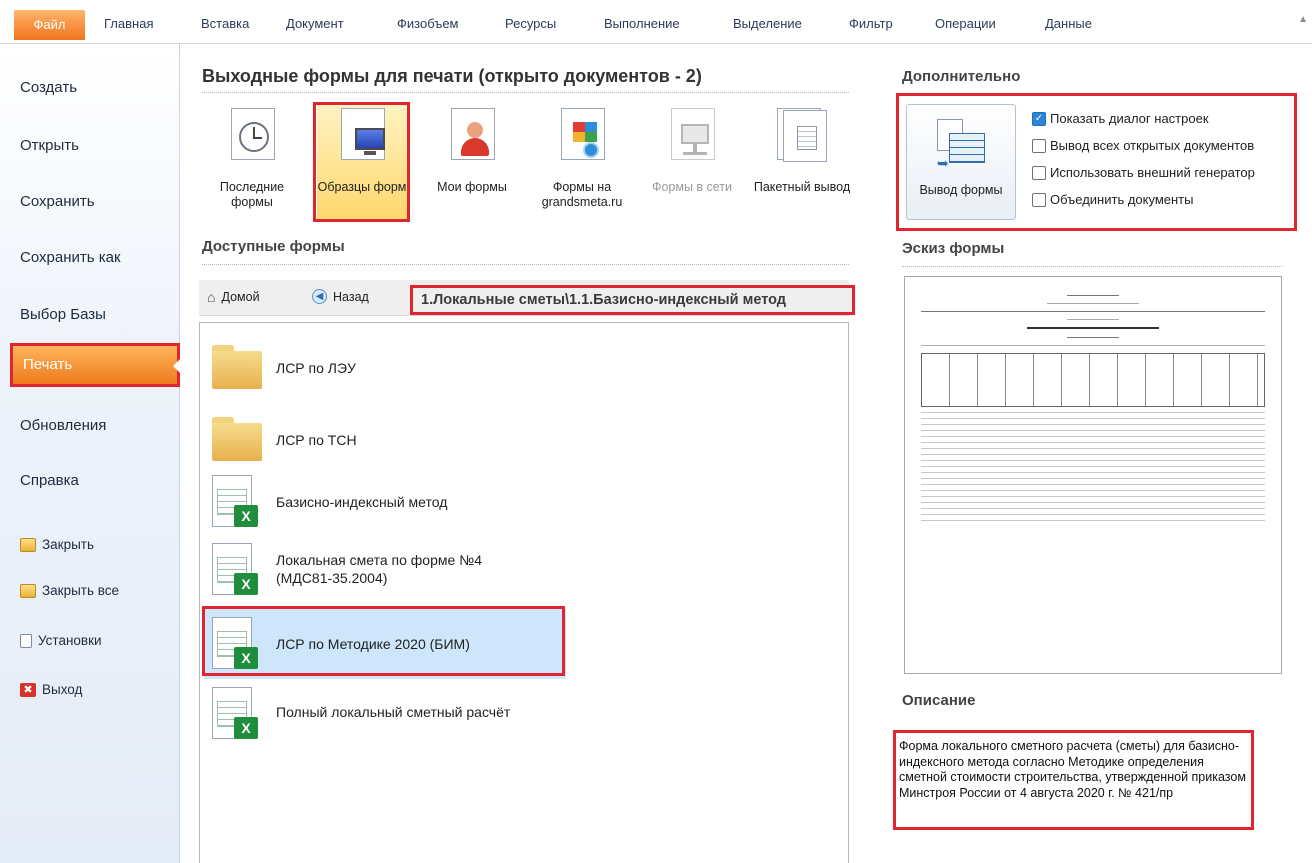 This screenshot has width=1312, height=863. Describe the element at coordinates (62, 689) in the screenshot. I see `nav-exit-label: Выход` at that location.